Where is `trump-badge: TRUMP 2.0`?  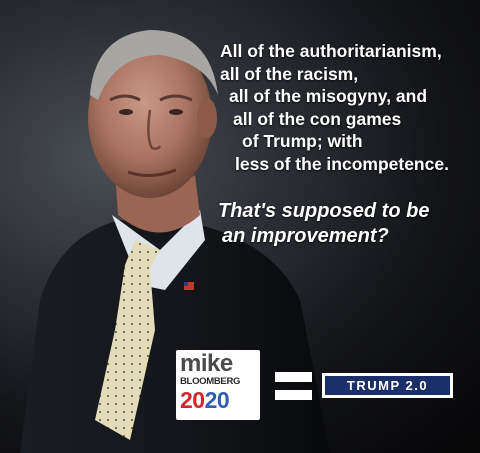
trump-badge: TRUMP 2.0 is located at coordinates (387, 385).